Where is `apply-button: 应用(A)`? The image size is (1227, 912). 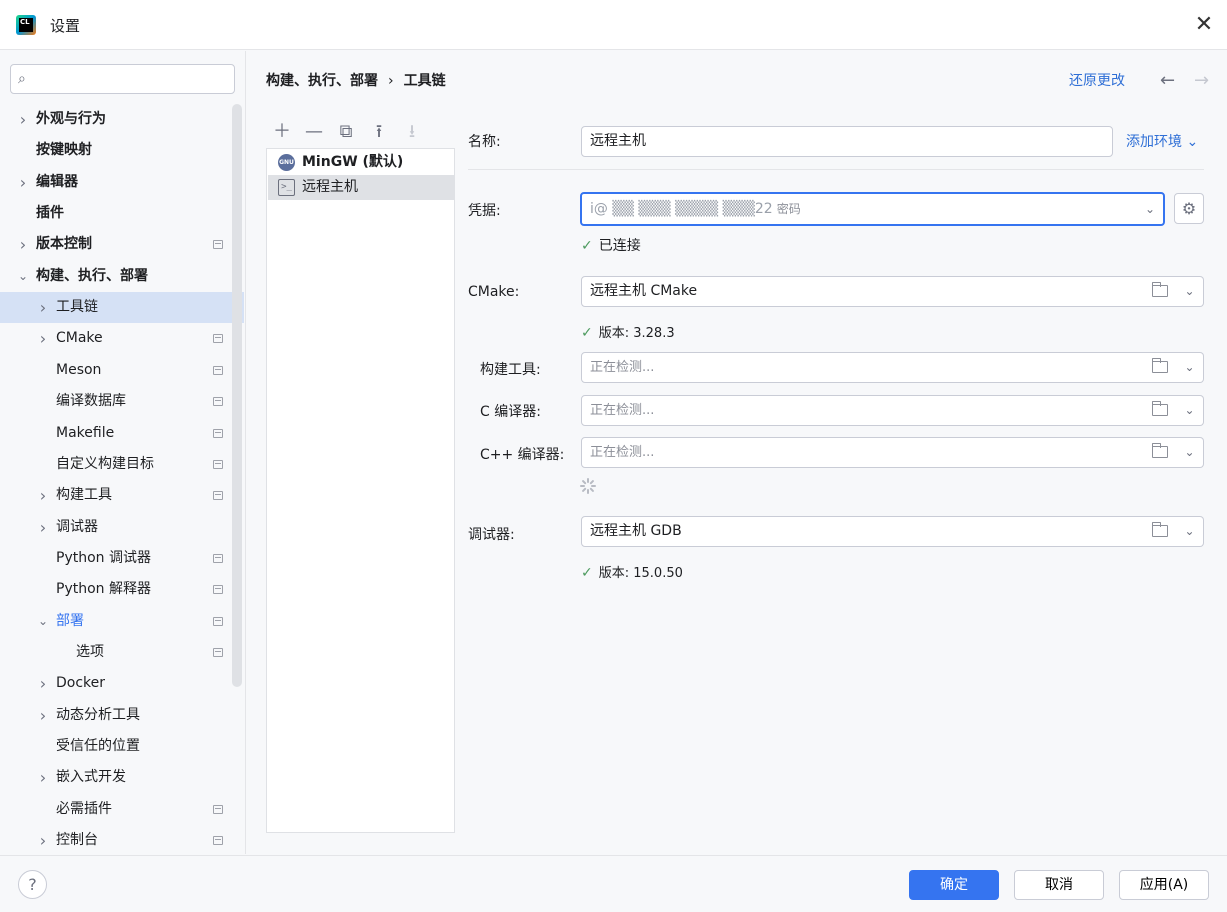
apply-button: 应用(A) is located at coordinates (1164, 885).